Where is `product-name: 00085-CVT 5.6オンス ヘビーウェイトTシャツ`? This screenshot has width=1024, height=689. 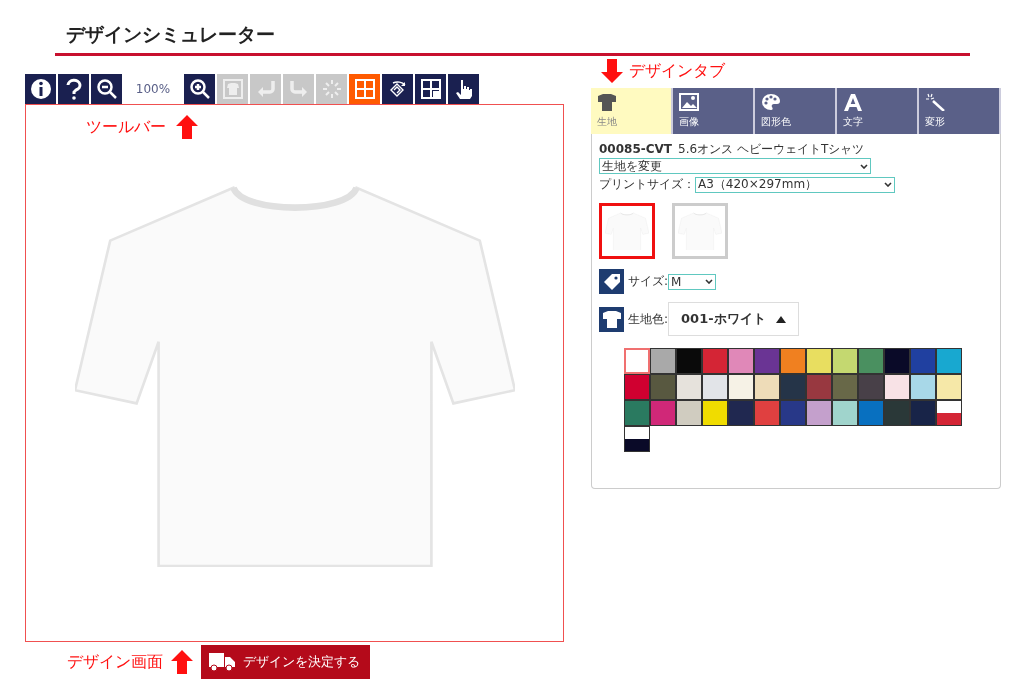
product-name: 00085-CVT 5.6オンス ヘビーウェイトTシャツ is located at coordinates (732, 149).